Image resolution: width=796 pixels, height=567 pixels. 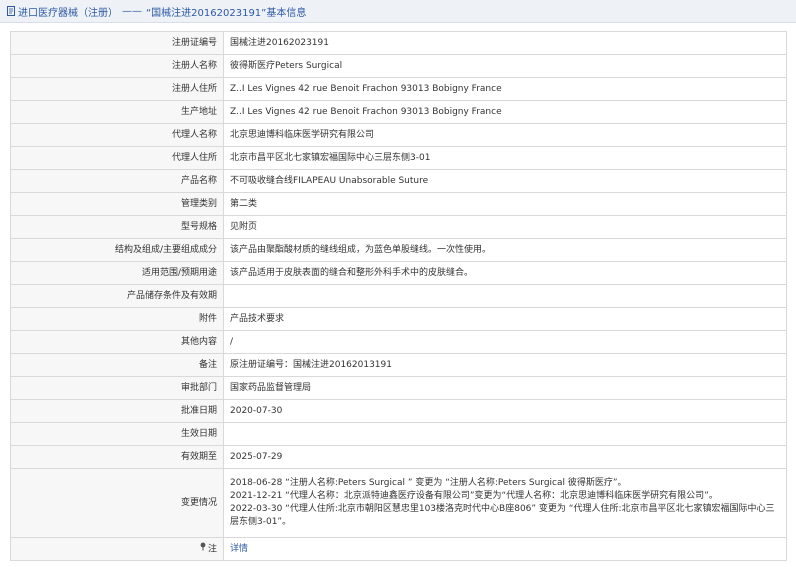 I want to click on row-label: 产品储存条件及有效期, so click(x=117, y=296).